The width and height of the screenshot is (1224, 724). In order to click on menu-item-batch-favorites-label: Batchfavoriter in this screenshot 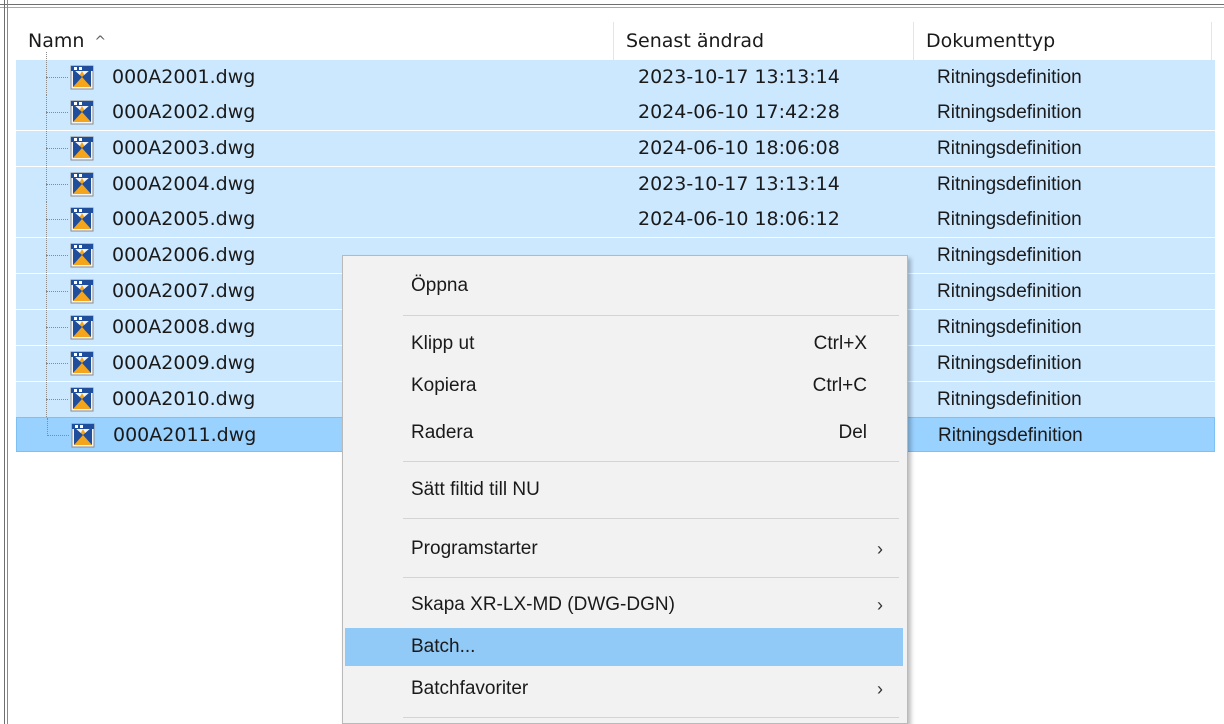, I will do `click(470, 688)`.